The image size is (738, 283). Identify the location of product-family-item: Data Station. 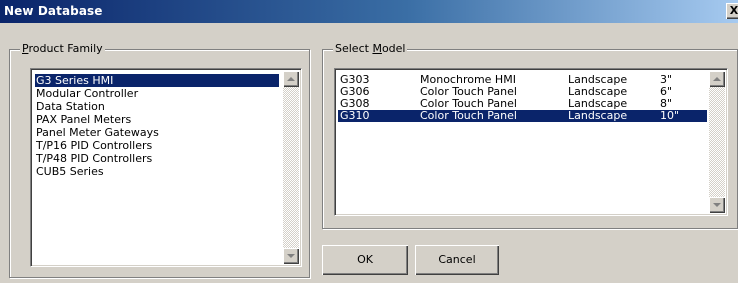
(157, 106).